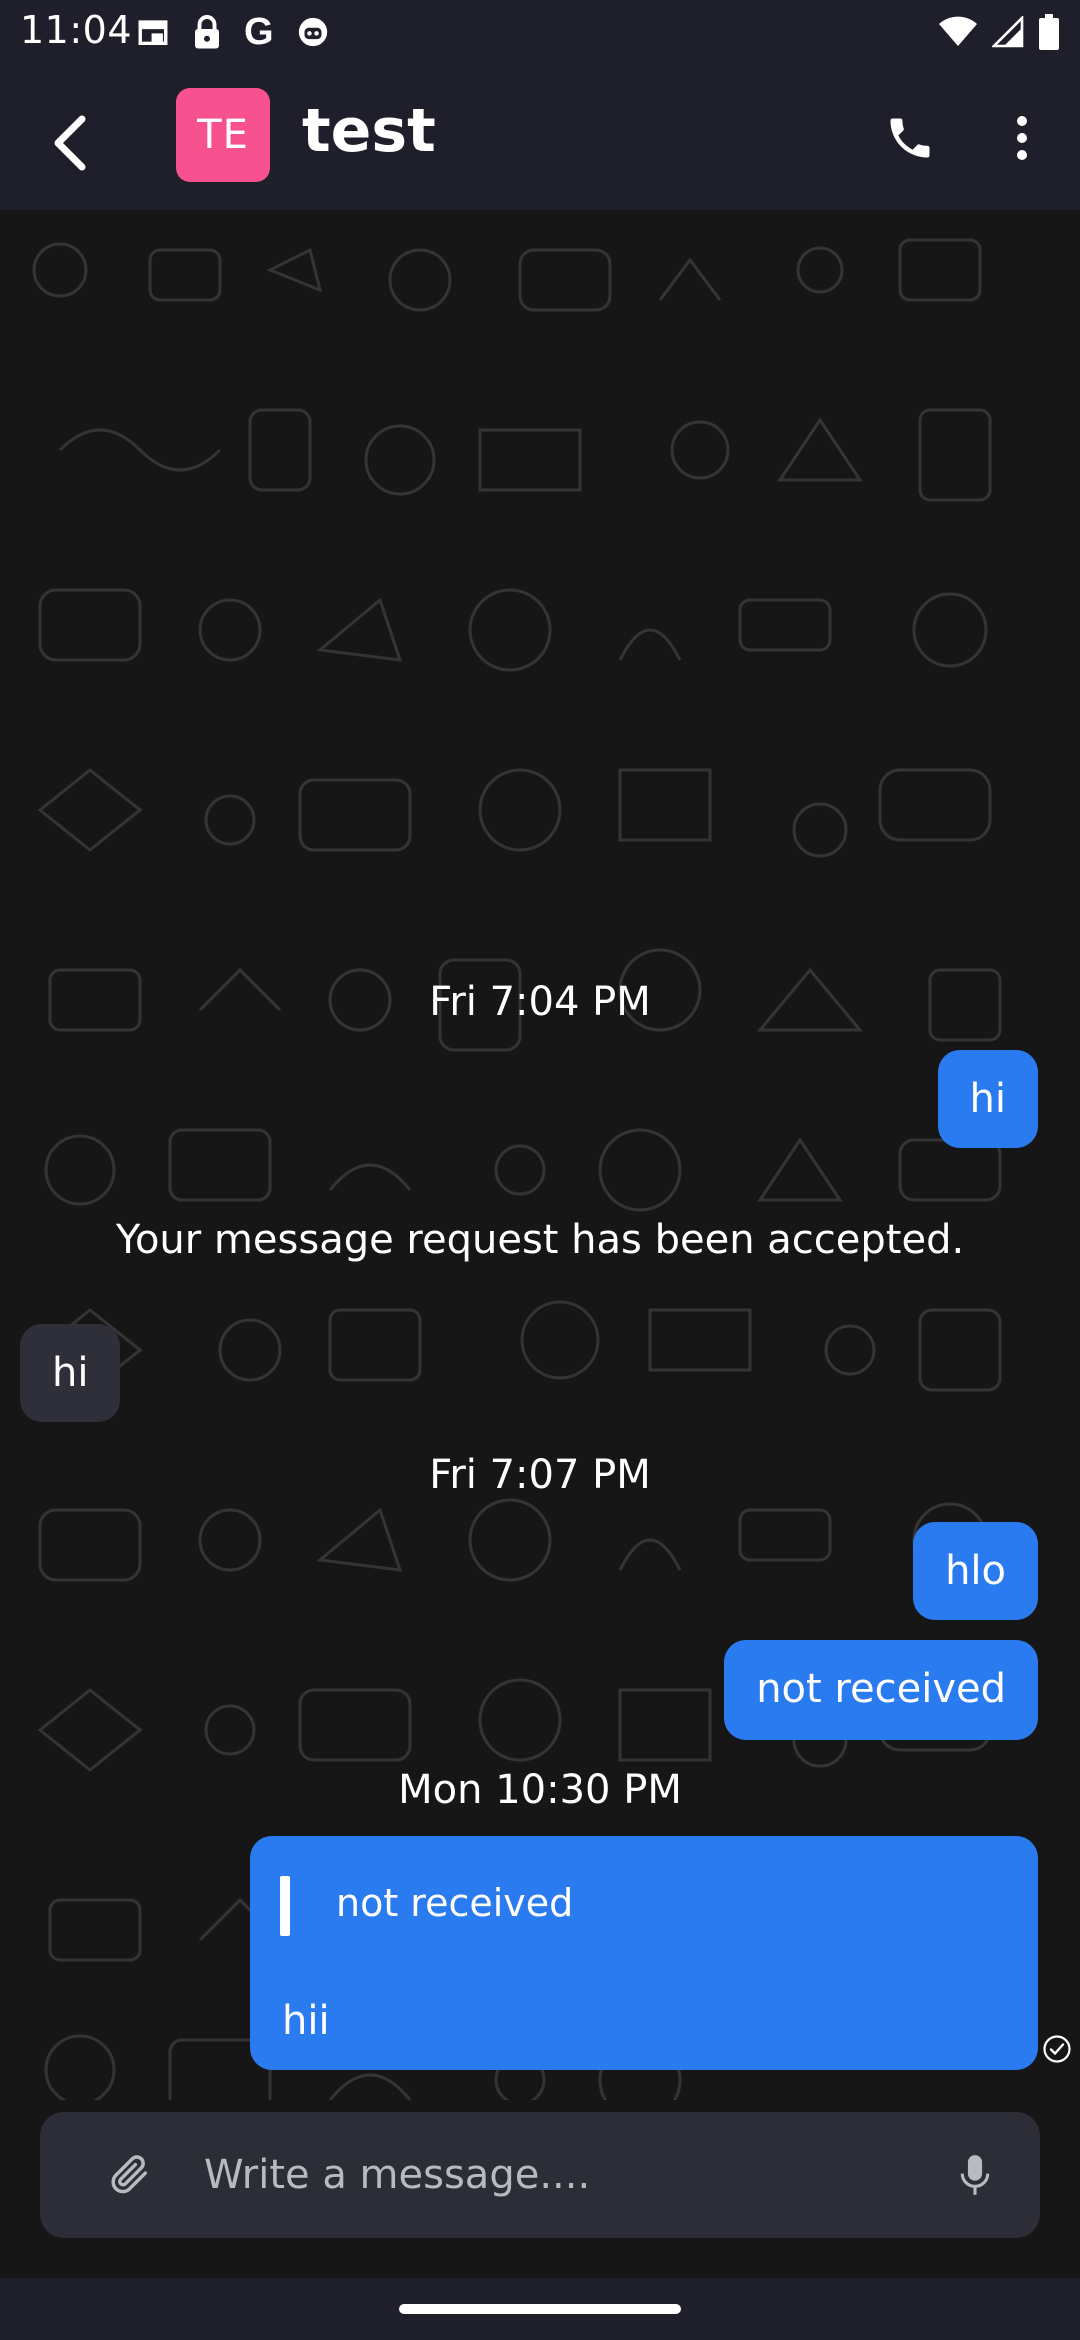  I want to click on more-options-button, so click(1022, 140).